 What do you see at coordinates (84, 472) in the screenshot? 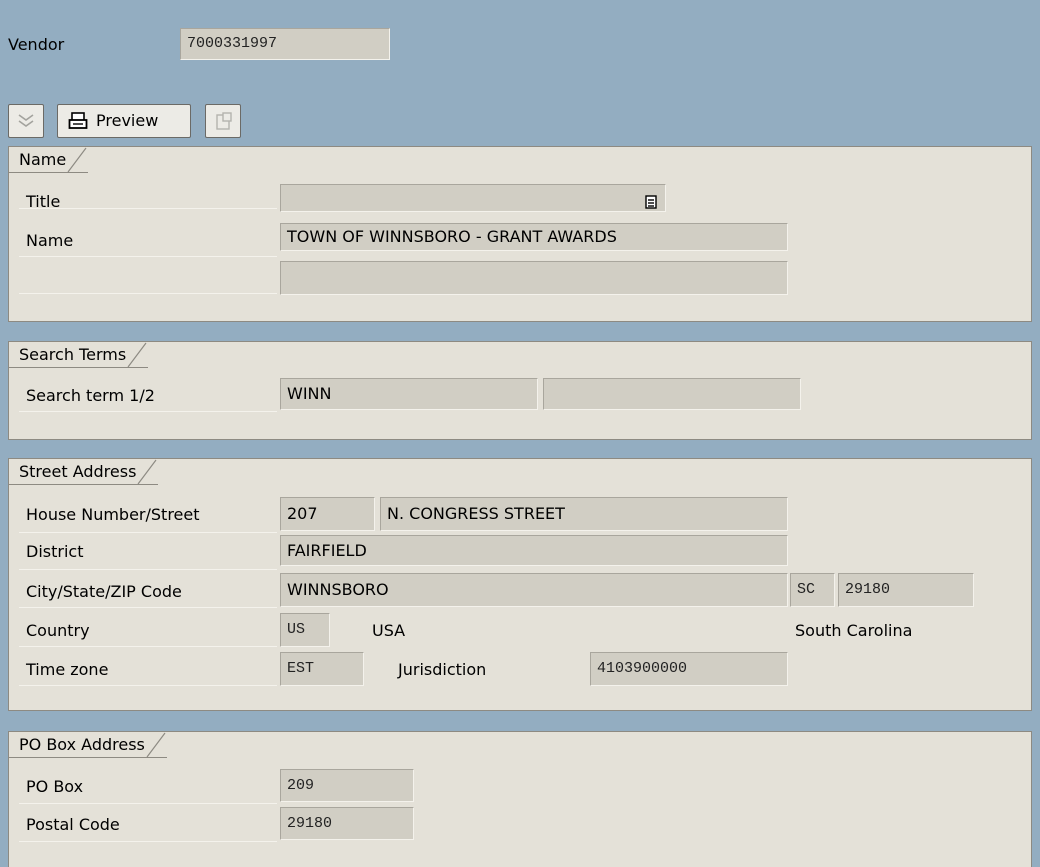
I see `street-address-group-title: Street Address` at bounding box center [84, 472].